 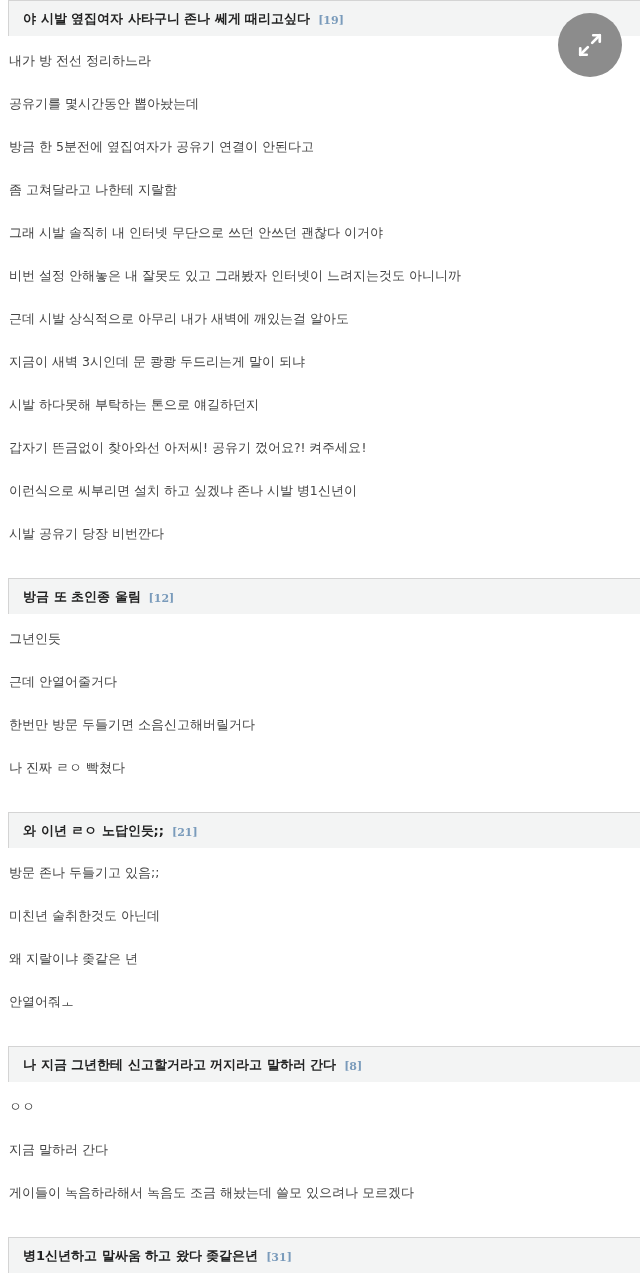 I want to click on post-line: 갑자기 뜬금없이 찾아와선 아저씨! 공유기 껐어요?! 켜주세요!, so click(x=188, y=448).